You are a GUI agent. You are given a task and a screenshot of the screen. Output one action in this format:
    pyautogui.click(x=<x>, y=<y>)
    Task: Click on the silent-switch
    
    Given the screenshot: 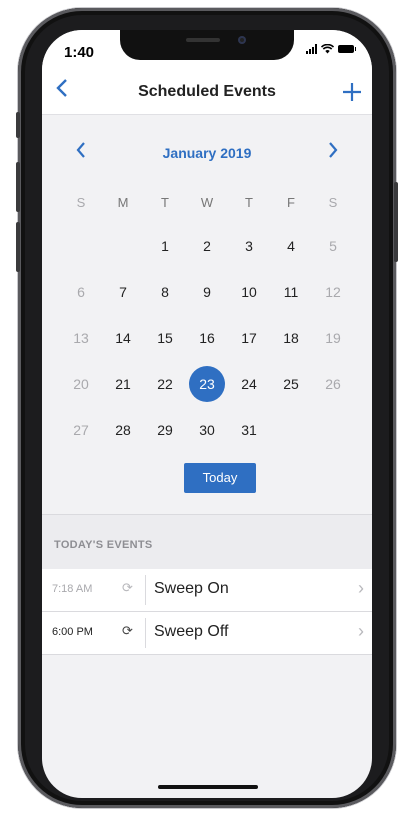 What is the action you would take?
    pyautogui.click(x=18, y=125)
    